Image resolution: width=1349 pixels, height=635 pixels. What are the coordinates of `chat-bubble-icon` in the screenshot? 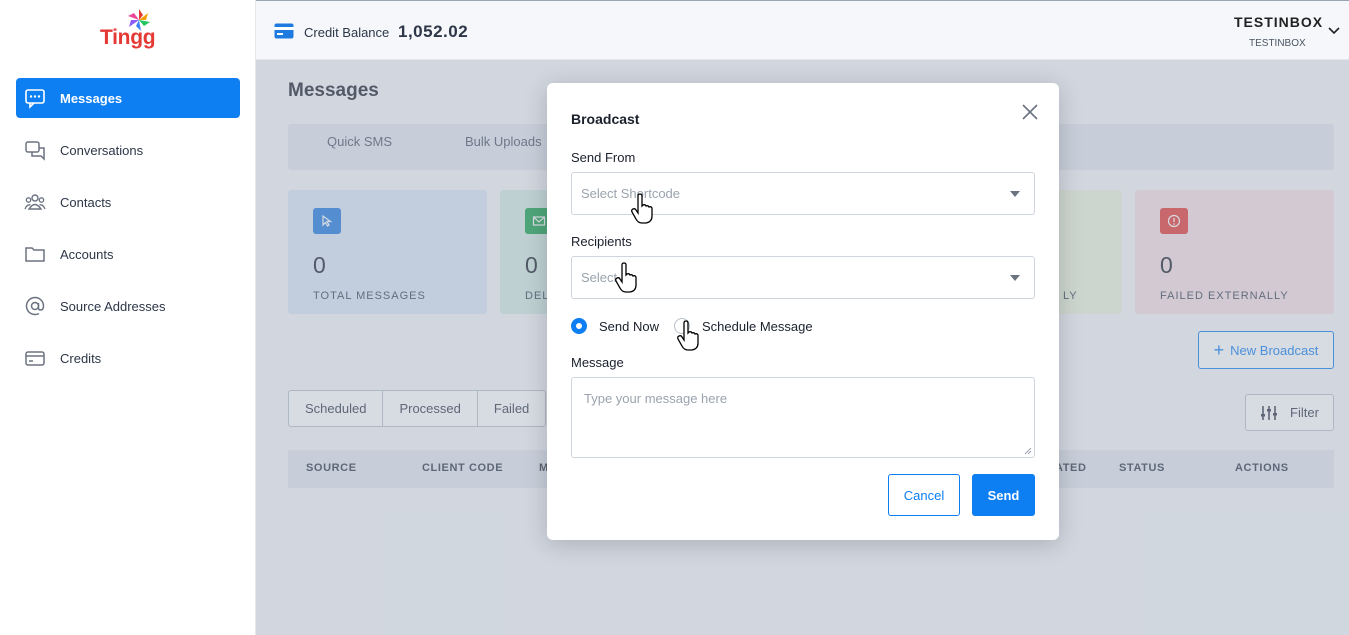 It's located at (35, 98).